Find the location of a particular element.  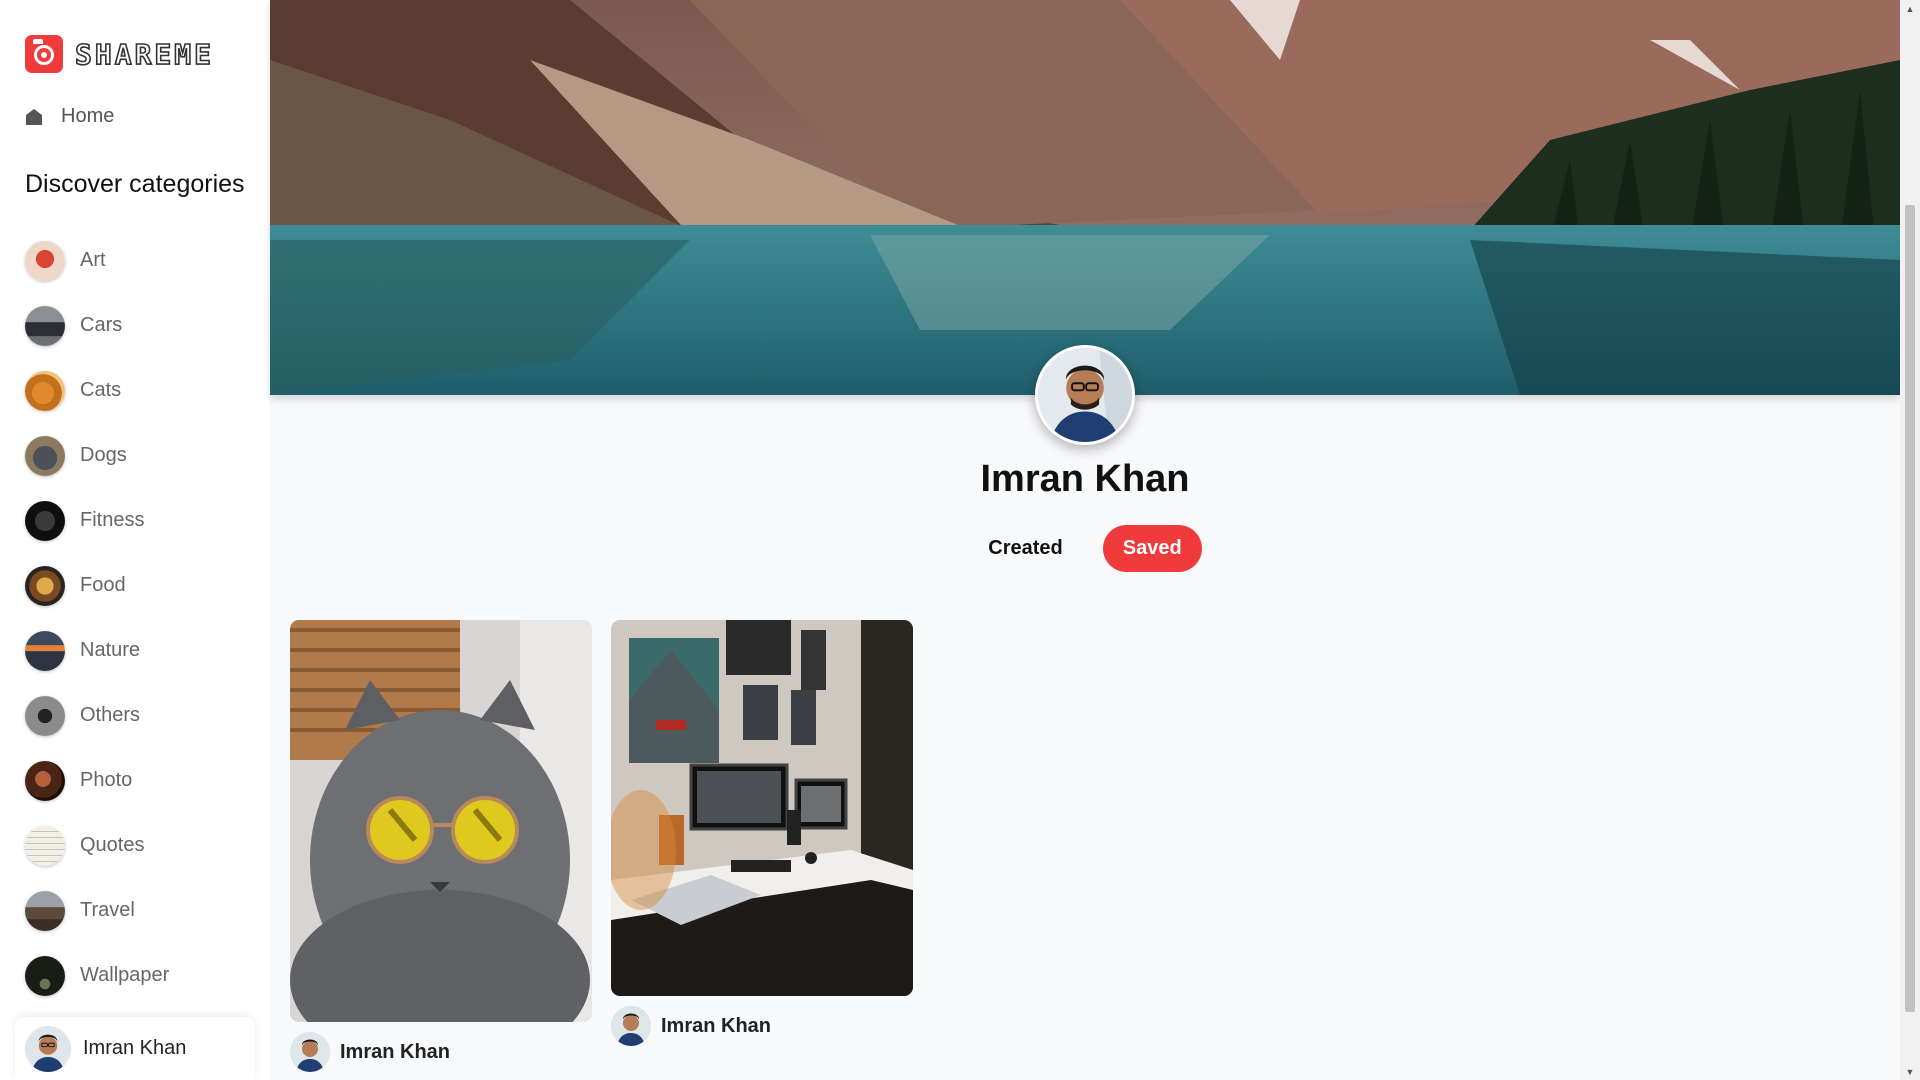

category-label: Photo is located at coordinates (106, 780).